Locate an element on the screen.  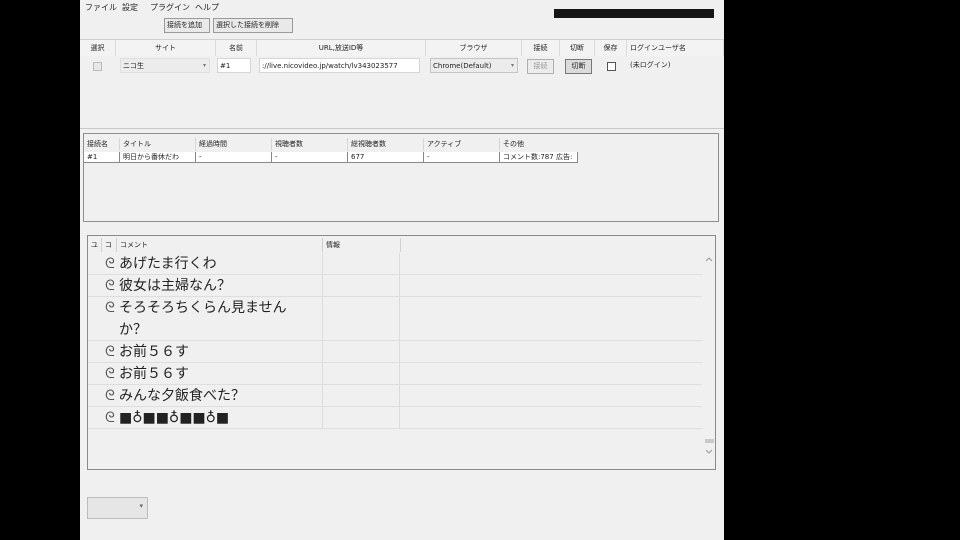
scrollbar-graphic is located at coordinates (709, 355).